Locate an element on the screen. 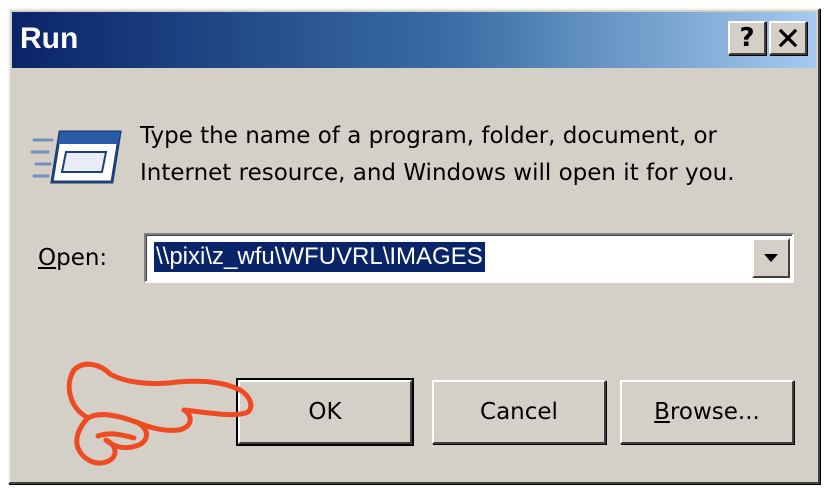  help-button: ? is located at coordinates (747, 38).